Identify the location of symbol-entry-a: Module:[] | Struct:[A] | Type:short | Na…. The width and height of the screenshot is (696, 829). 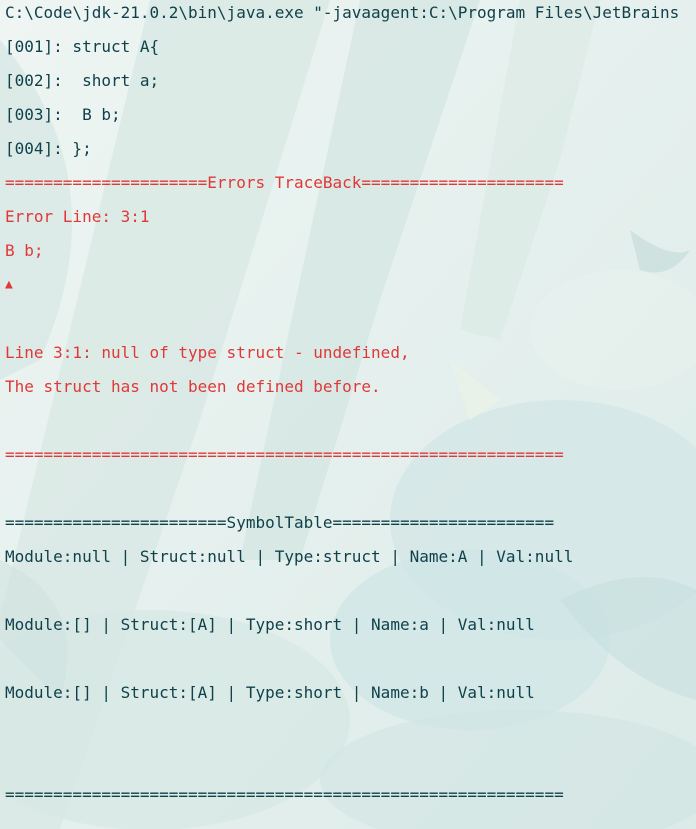
(270, 624).